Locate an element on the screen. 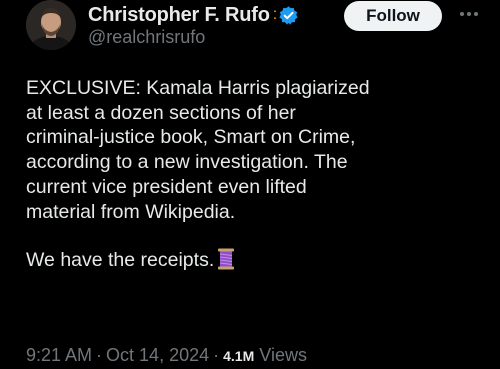 Image resolution: width=500 pixels, height=369 pixels. spool-of-thread-icon is located at coordinates (226, 259).